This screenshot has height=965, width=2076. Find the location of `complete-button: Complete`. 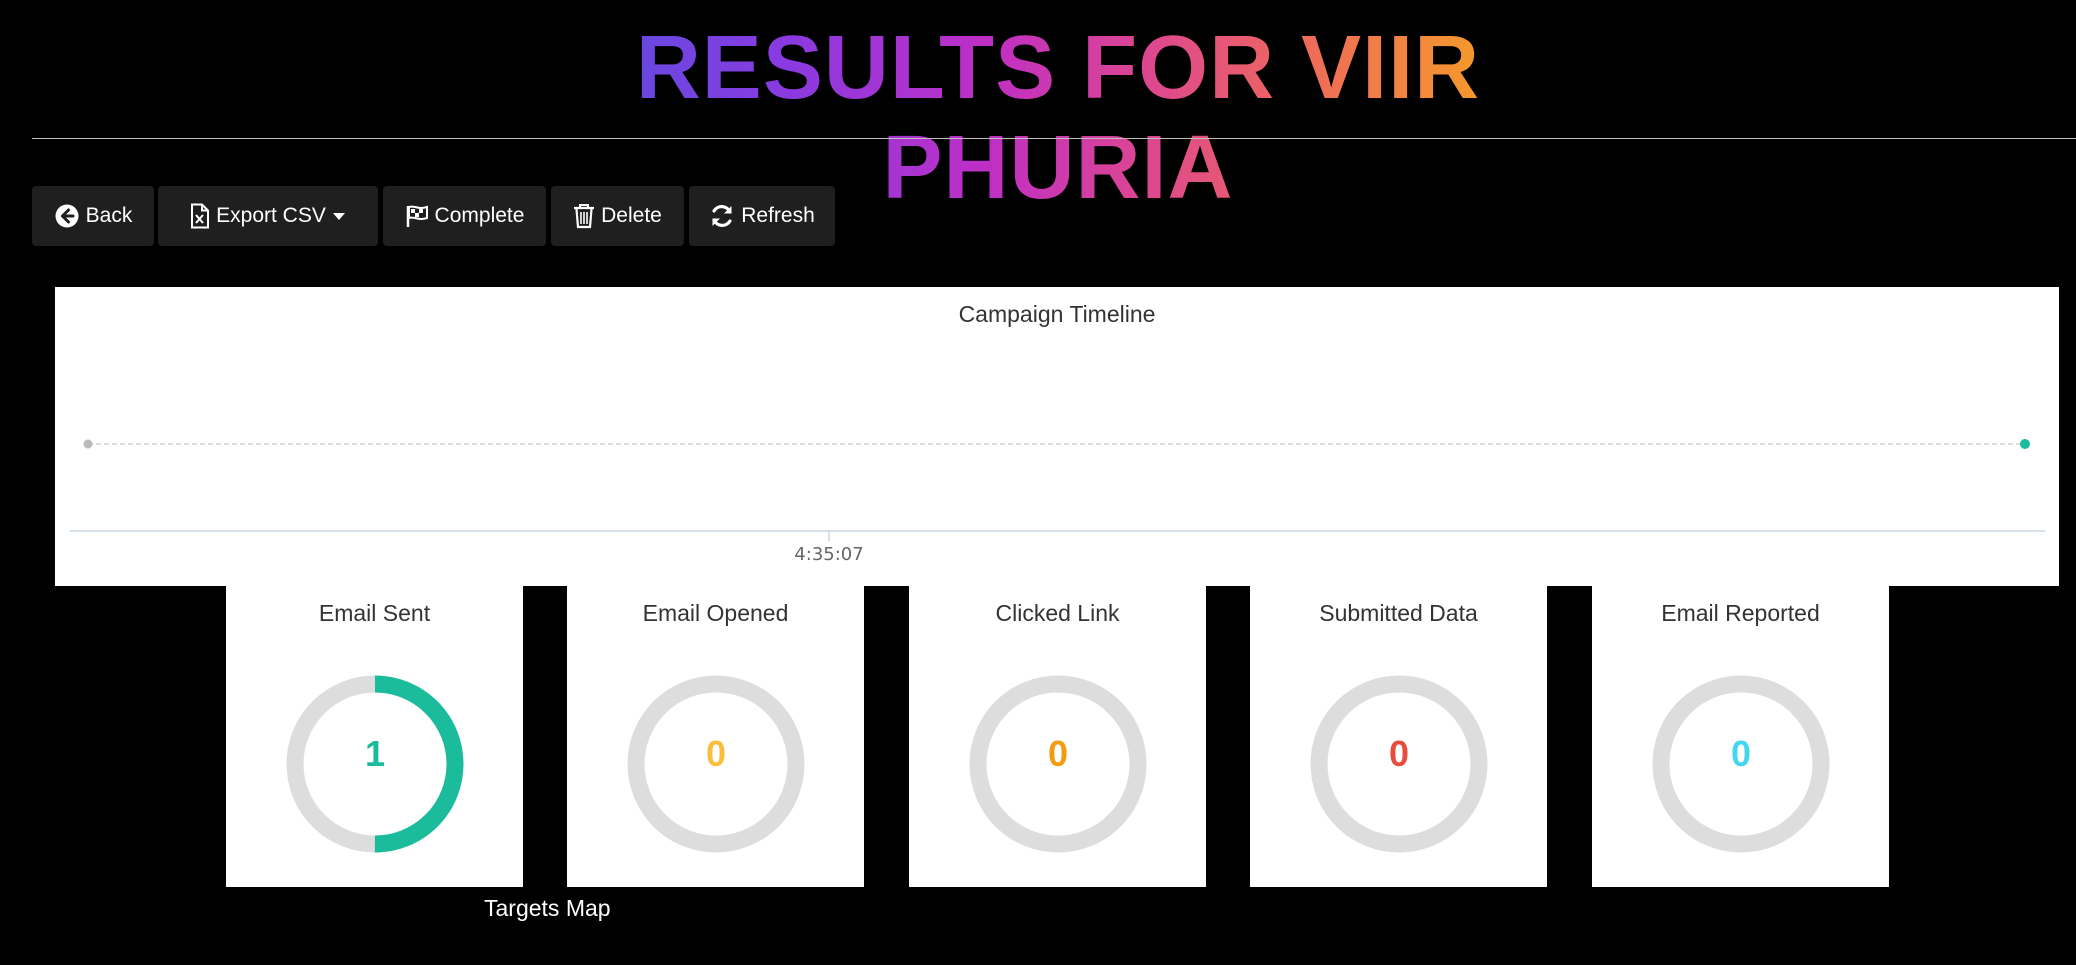

complete-button: Complete is located at coordinates (464, 216).